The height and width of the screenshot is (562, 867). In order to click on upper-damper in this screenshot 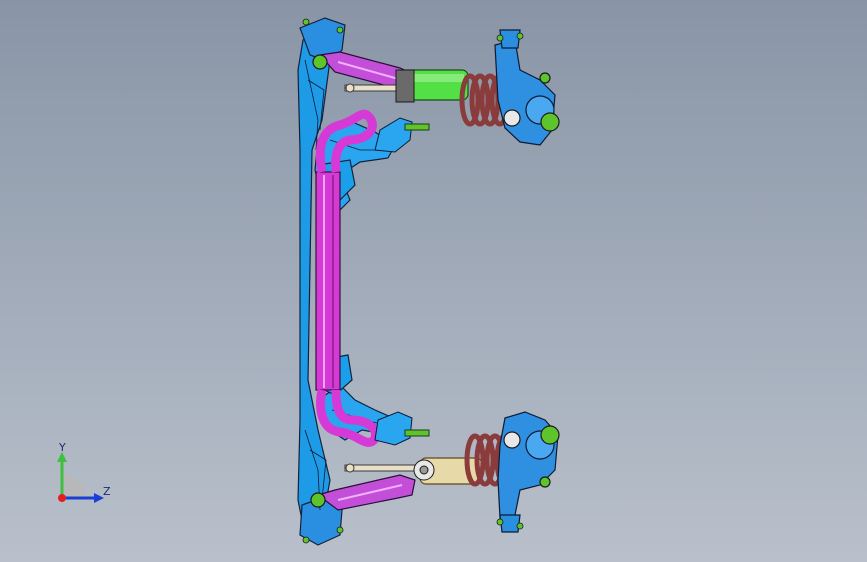, I will do `click(432, 86)`.